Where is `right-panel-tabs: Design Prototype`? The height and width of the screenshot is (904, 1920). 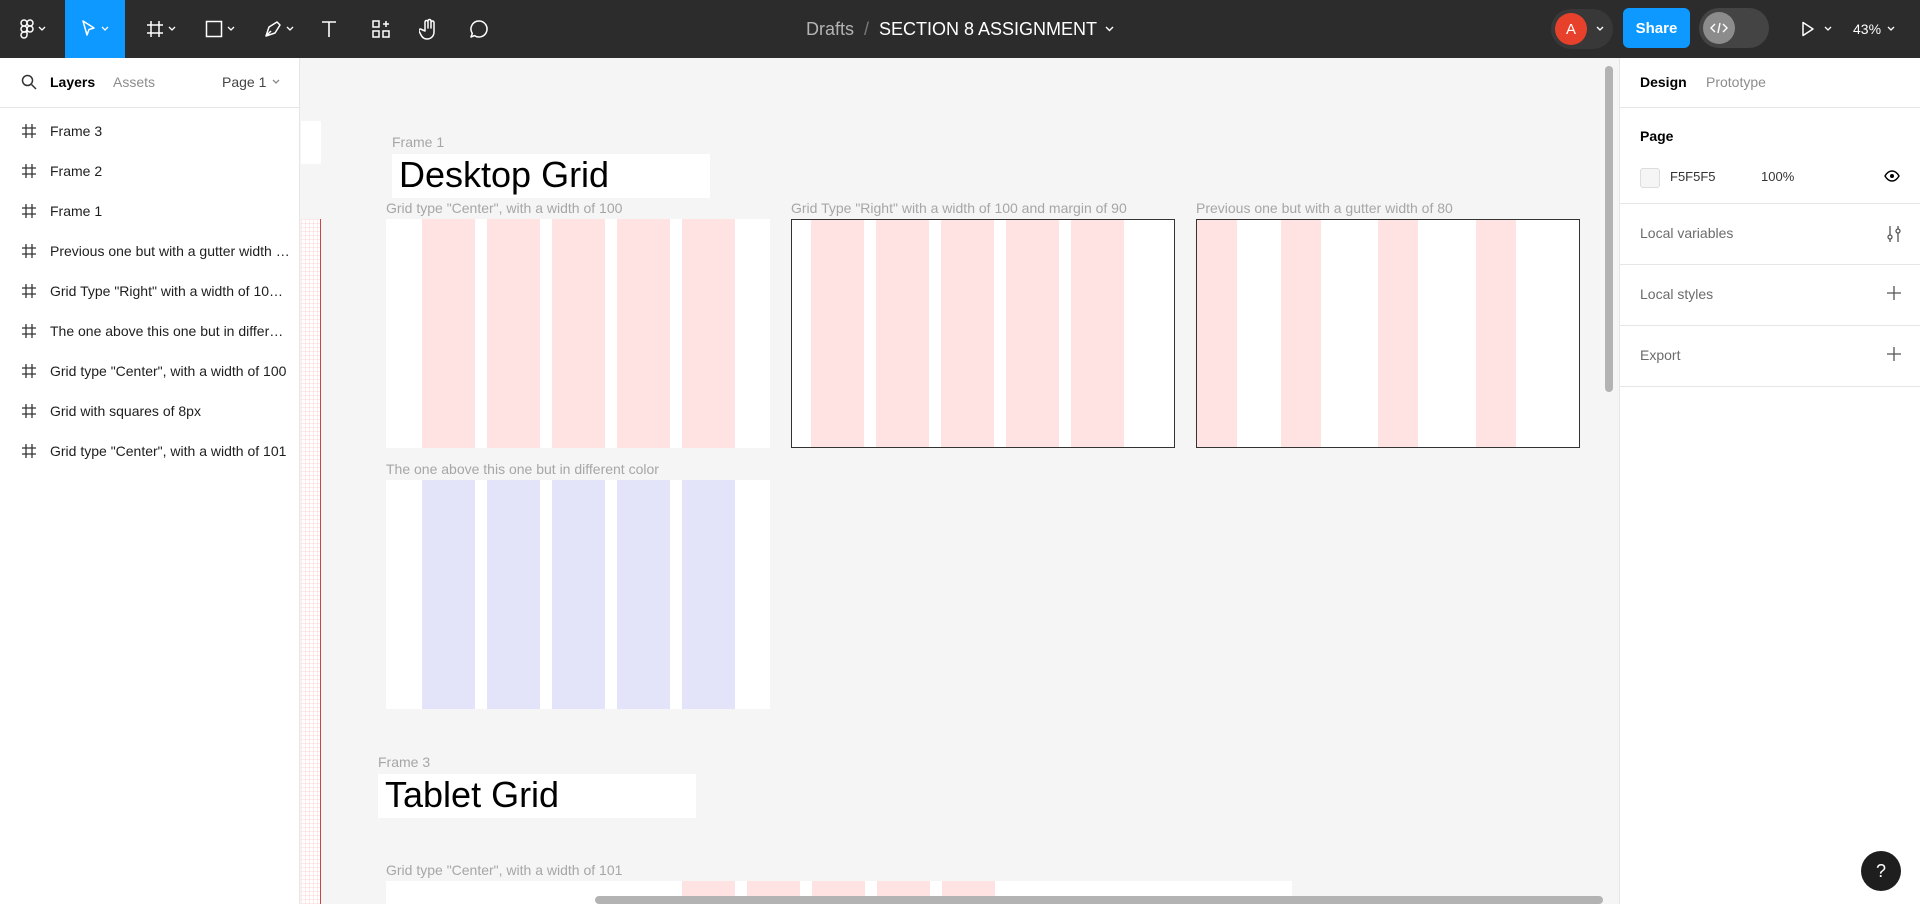 right-panel-tabs: Design Prototype is located at coordinates (1770, 83).